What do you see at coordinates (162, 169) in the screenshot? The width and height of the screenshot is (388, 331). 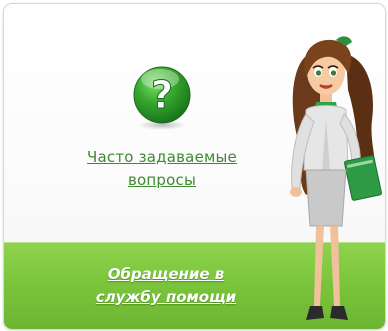 I see `faq-link: Часто задаваемые вопросы` at bounding box center [162, 169].